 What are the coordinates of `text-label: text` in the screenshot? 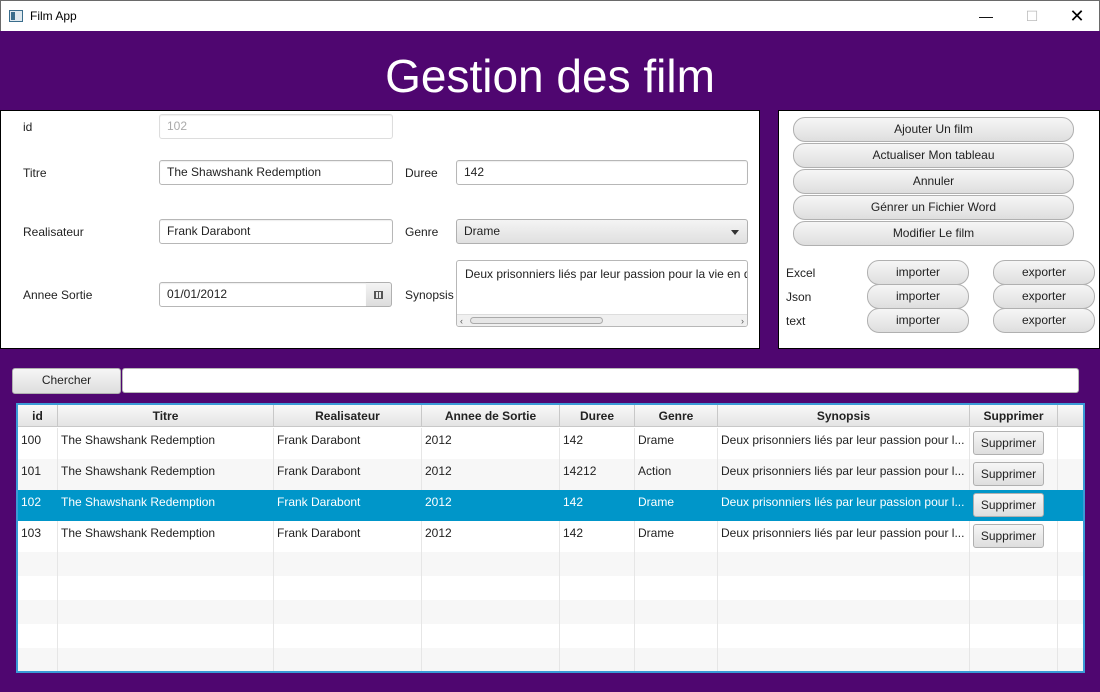 It's located at (796, 321).